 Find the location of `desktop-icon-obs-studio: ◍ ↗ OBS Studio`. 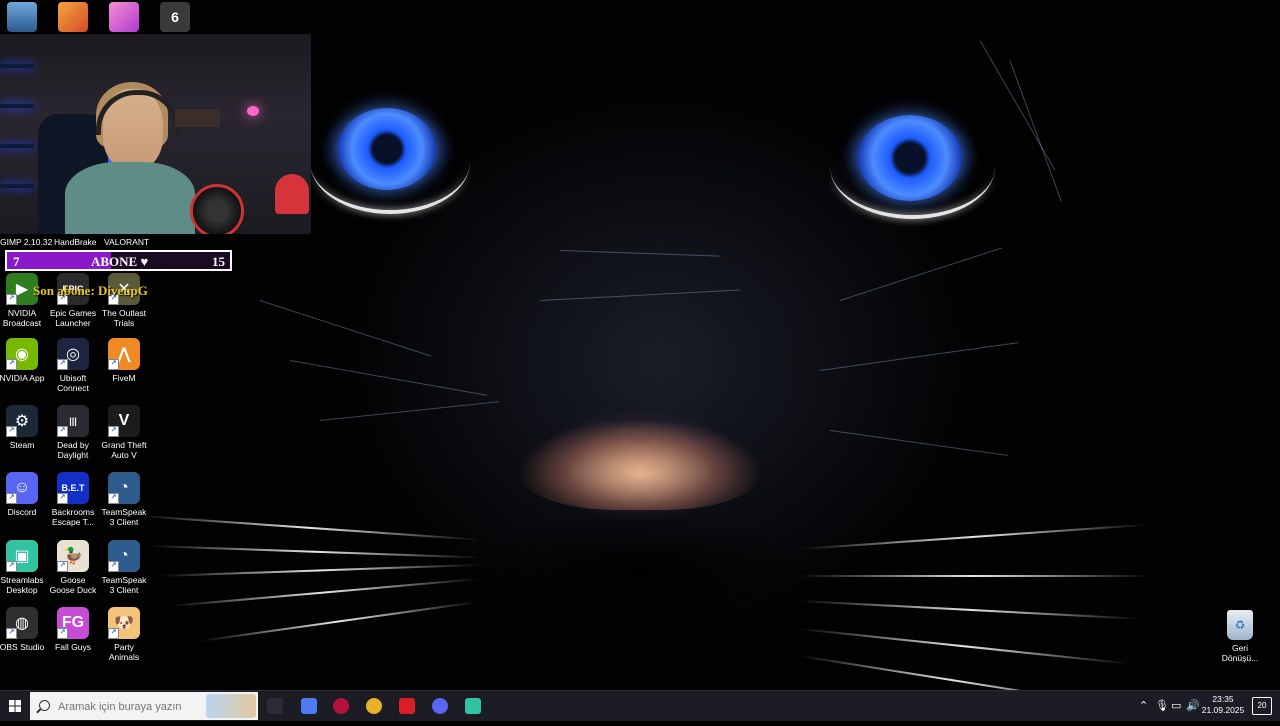

desktop-icon-obs-studio: ◍ ↗ OBS Studio is located at coordinates (23, 629).